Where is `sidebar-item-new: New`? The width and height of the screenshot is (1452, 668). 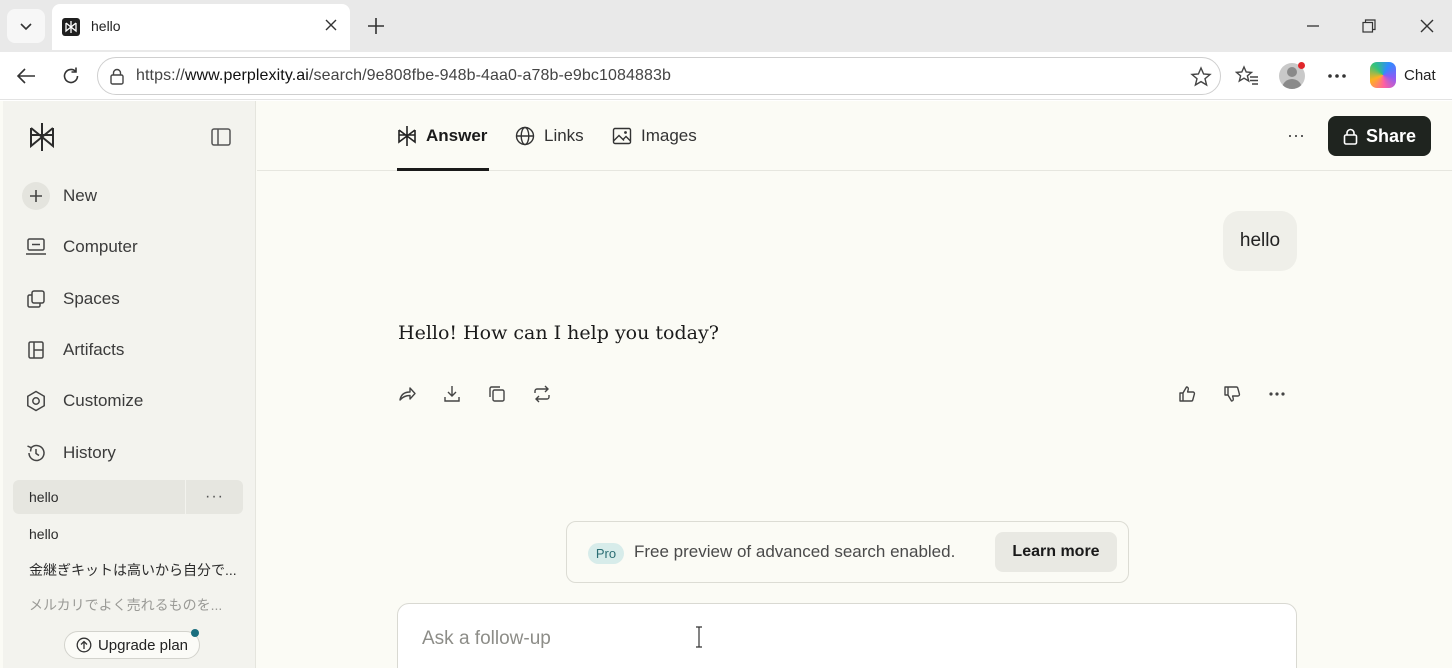
sidebar-item-new: New is located at coordinates (129, 196).